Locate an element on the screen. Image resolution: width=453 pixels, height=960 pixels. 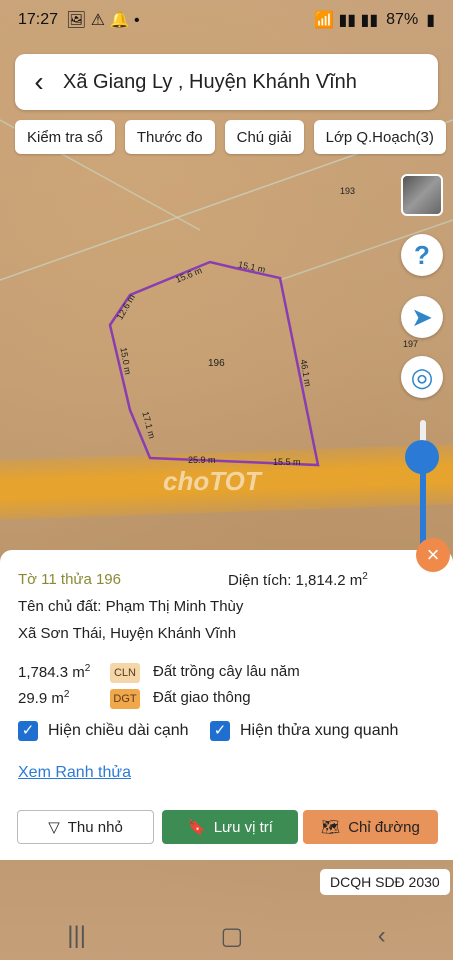
area-info: Diện tích: 1,814.2 m2 is located at coordinates (298, 580).